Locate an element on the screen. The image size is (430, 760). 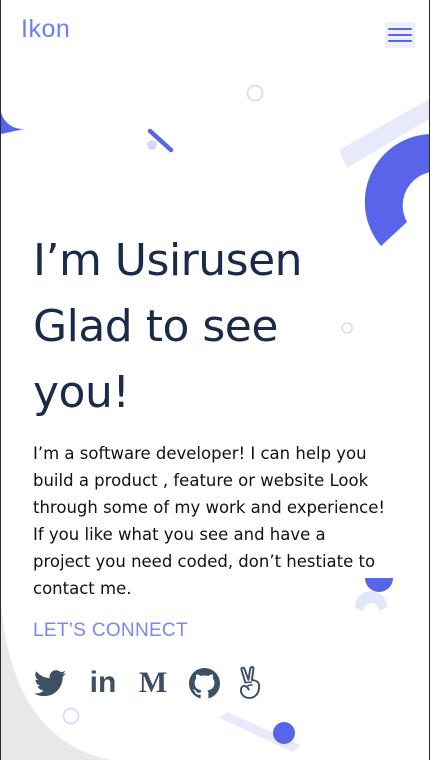
bio-line: I’m a software developer! I can help you is located at coordinates (200, 453).